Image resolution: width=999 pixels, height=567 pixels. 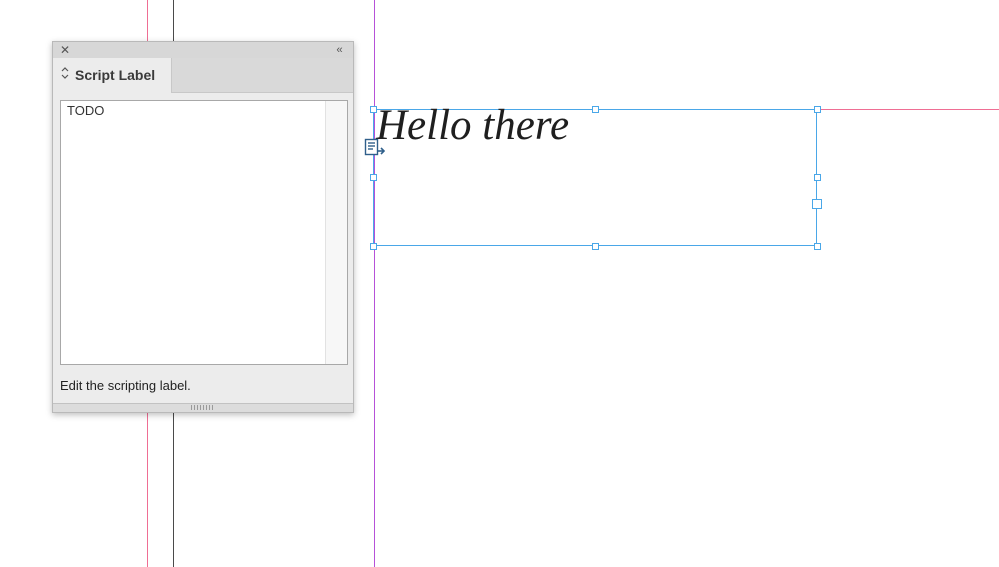 I want to click on handle-bottom-right, so click(x=817, y=246).